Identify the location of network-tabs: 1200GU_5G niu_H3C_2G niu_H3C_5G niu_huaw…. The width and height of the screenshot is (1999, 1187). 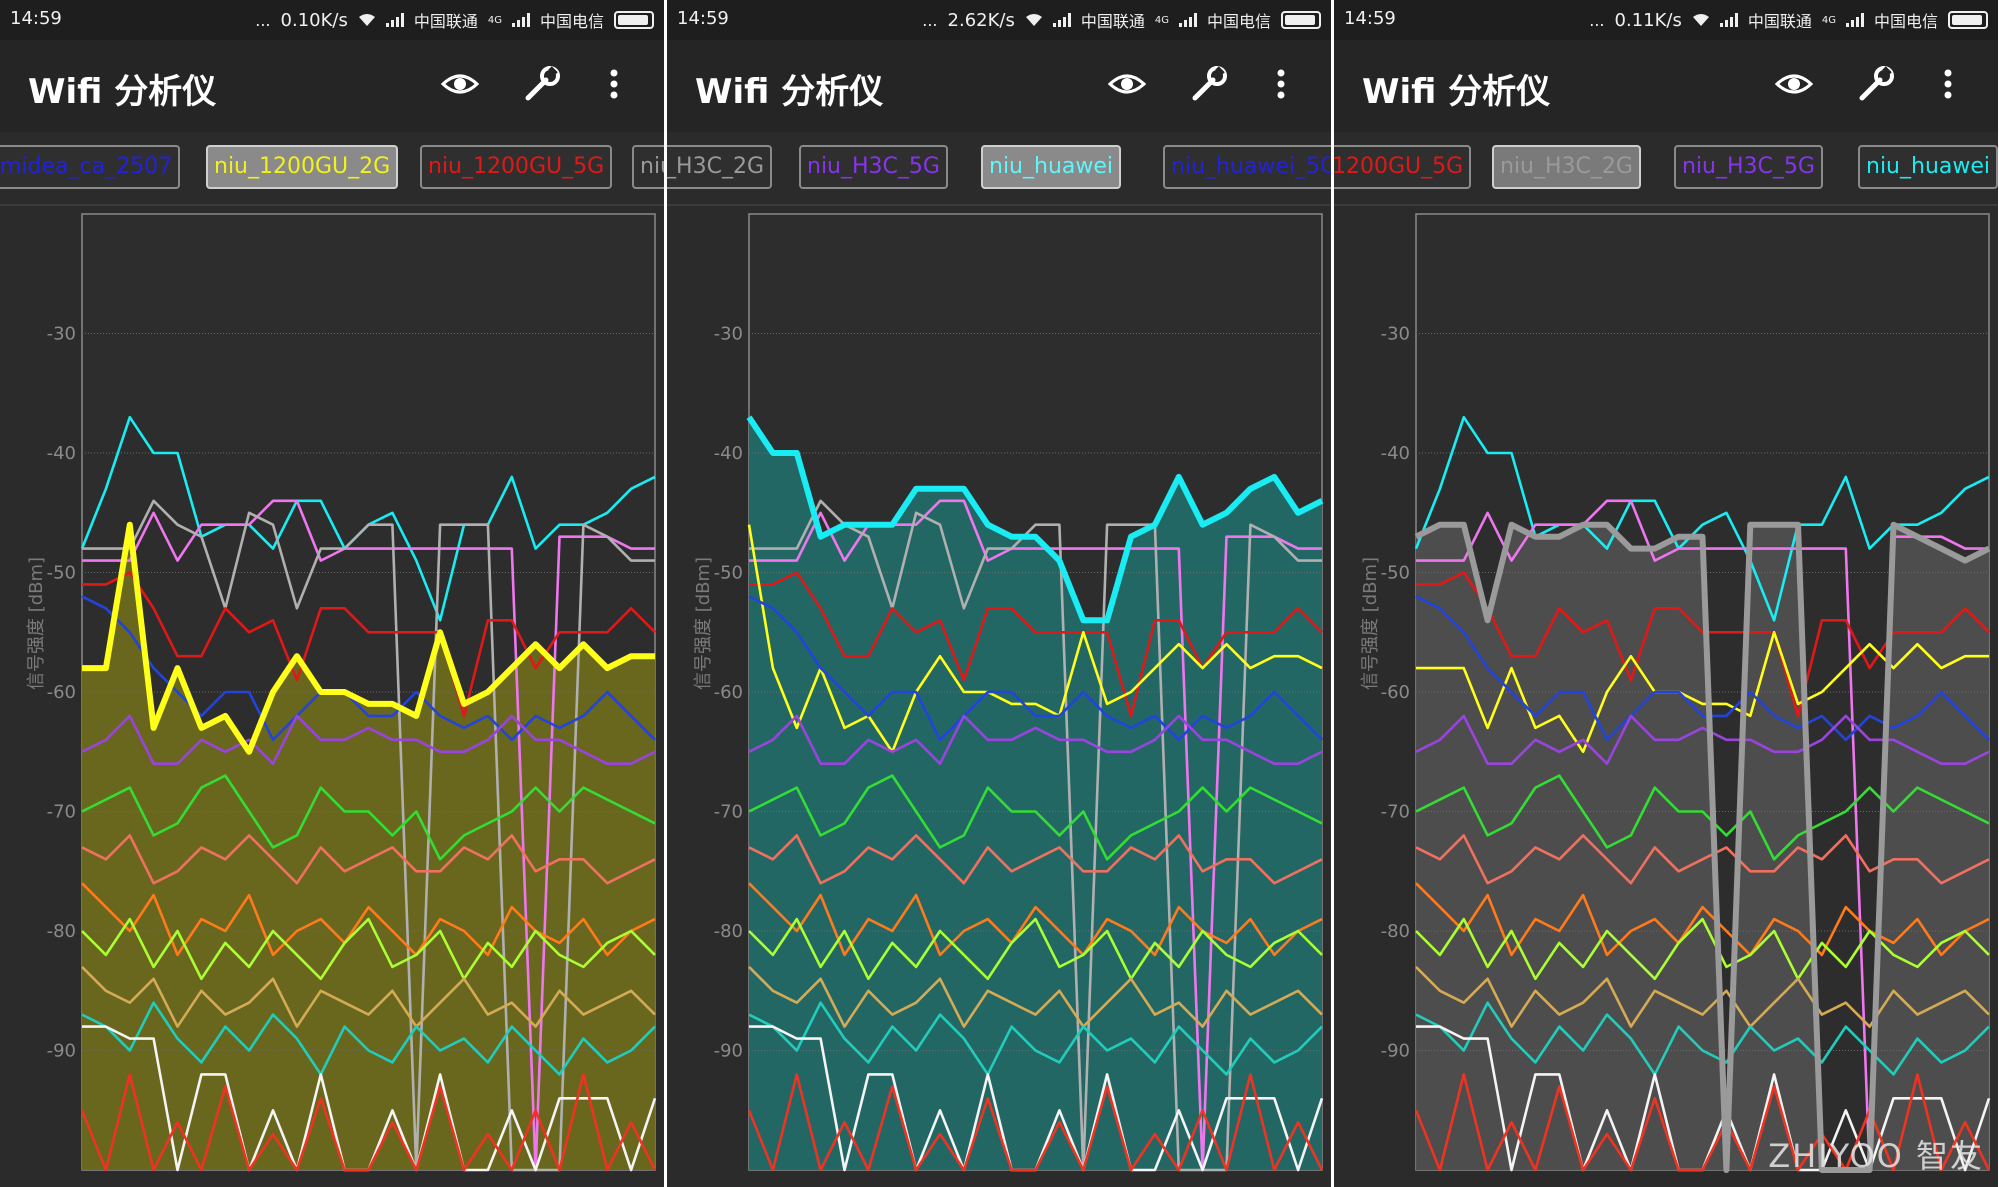
(1666, 169).